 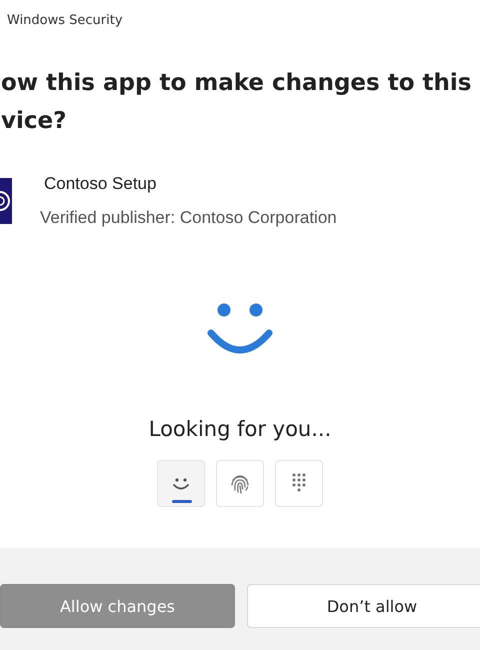 I want to click on pin-option, so click(x=299, y=483).